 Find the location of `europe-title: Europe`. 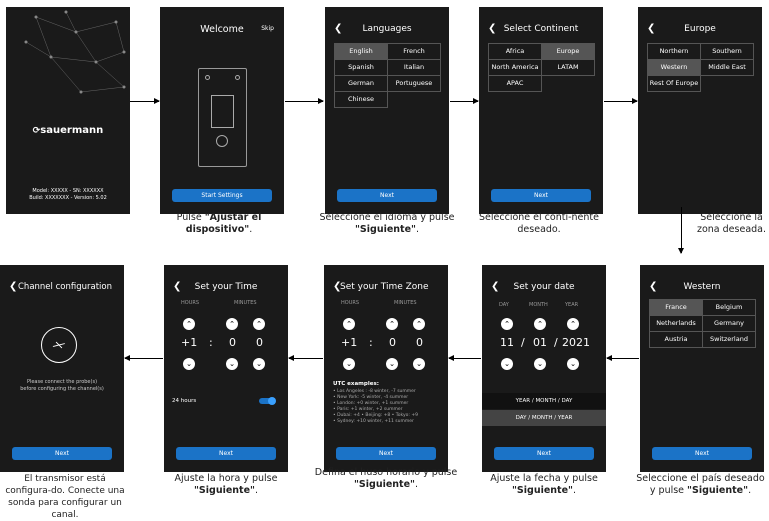

europe-title: Europe is located at coordinates (700, 29).